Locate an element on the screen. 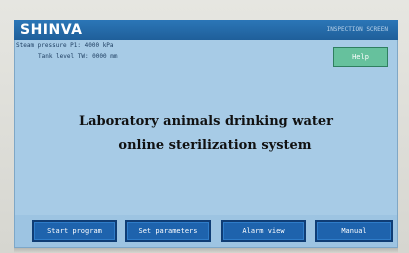 The image size is (409, 253). title-line-2: online sterilization system is located at coordinates (215, 145).